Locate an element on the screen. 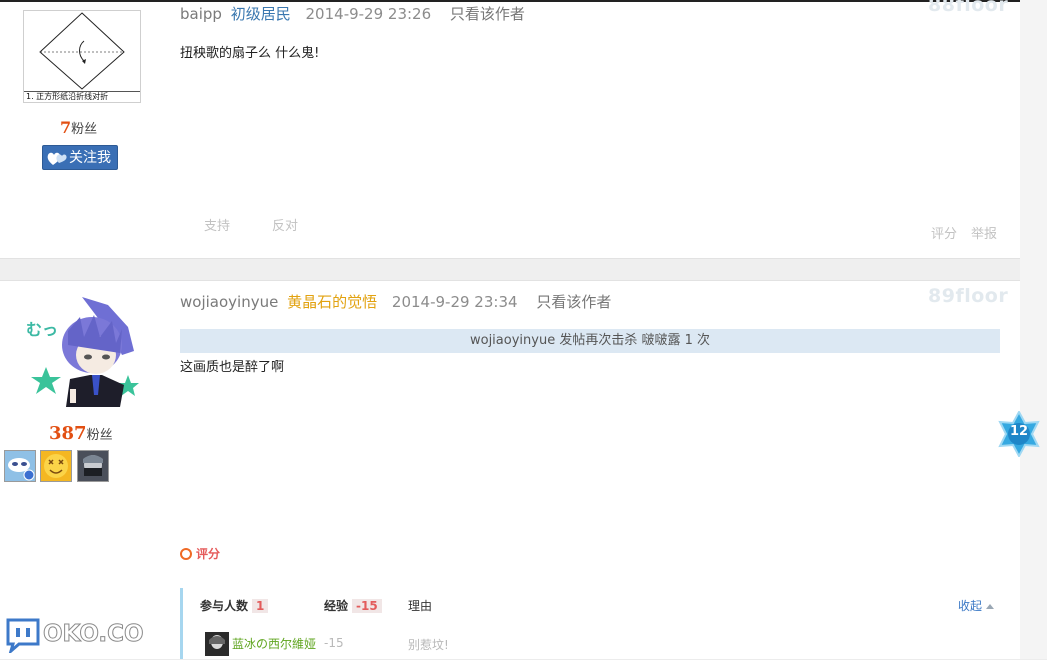  medal-ninja-icon is located at coordinates (93, 466).